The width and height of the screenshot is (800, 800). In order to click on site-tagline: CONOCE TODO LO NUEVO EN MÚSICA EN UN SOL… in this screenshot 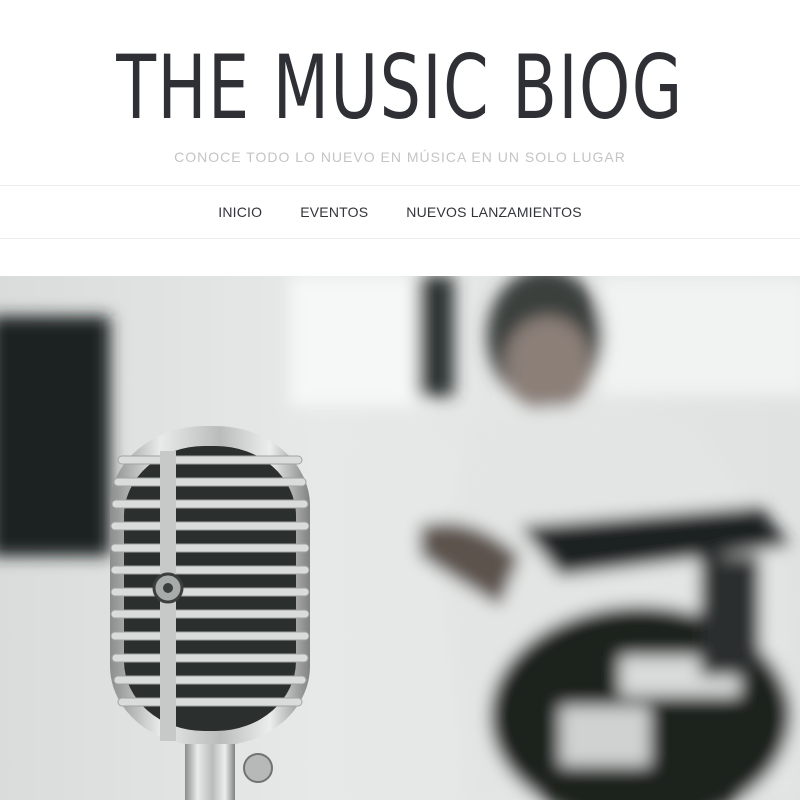, I will do `click(400, 157)`.